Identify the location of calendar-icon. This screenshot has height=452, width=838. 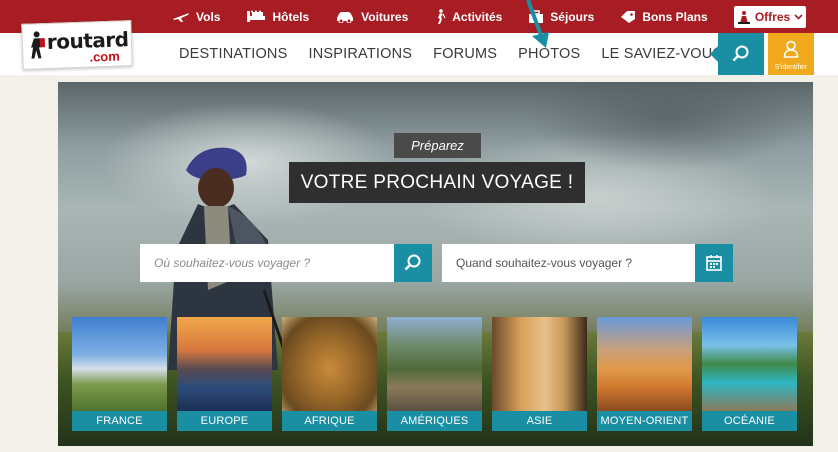
(714, 263).